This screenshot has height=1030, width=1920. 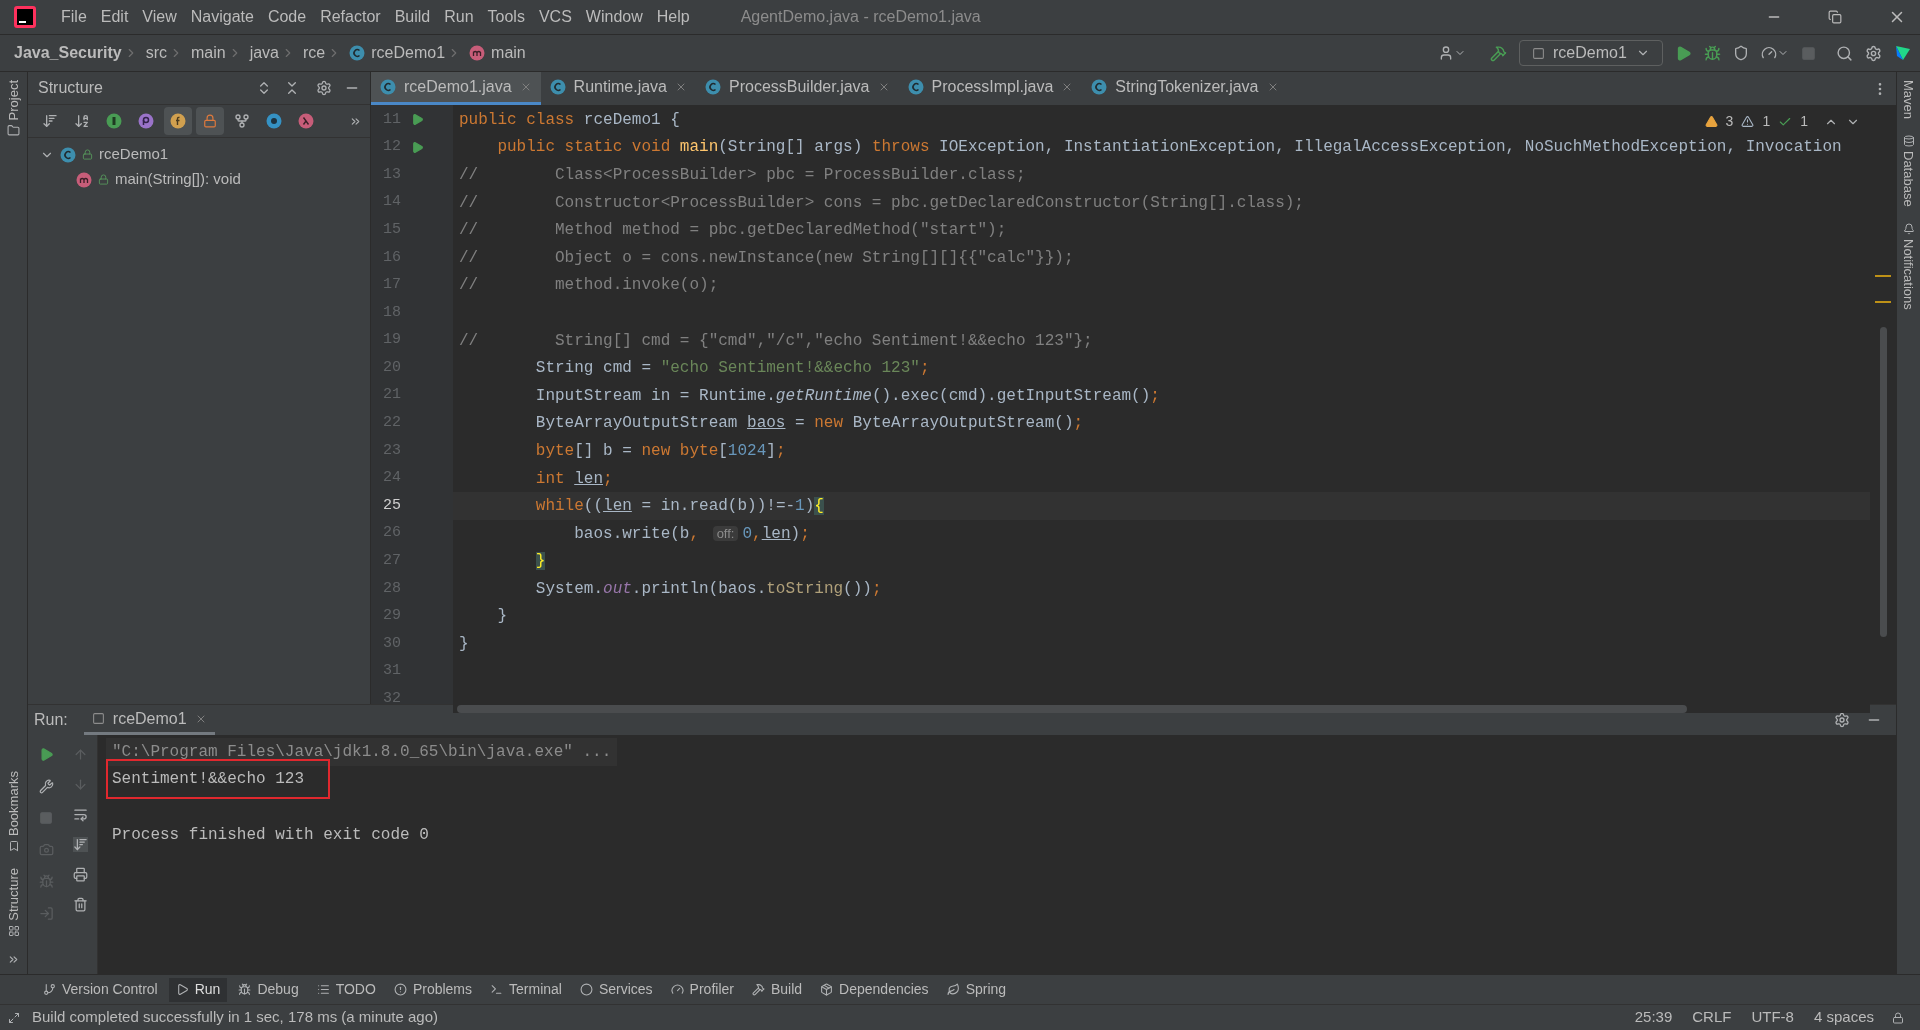 I want to click on branch-icon, so click(x=49, y=989).